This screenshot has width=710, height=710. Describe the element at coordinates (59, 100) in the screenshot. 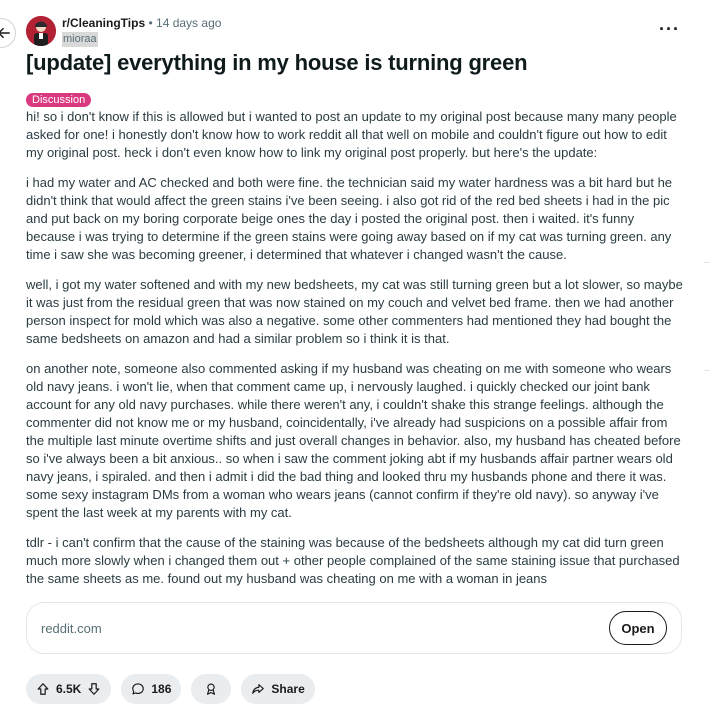

I see `post-flair: Discussion` at that location.